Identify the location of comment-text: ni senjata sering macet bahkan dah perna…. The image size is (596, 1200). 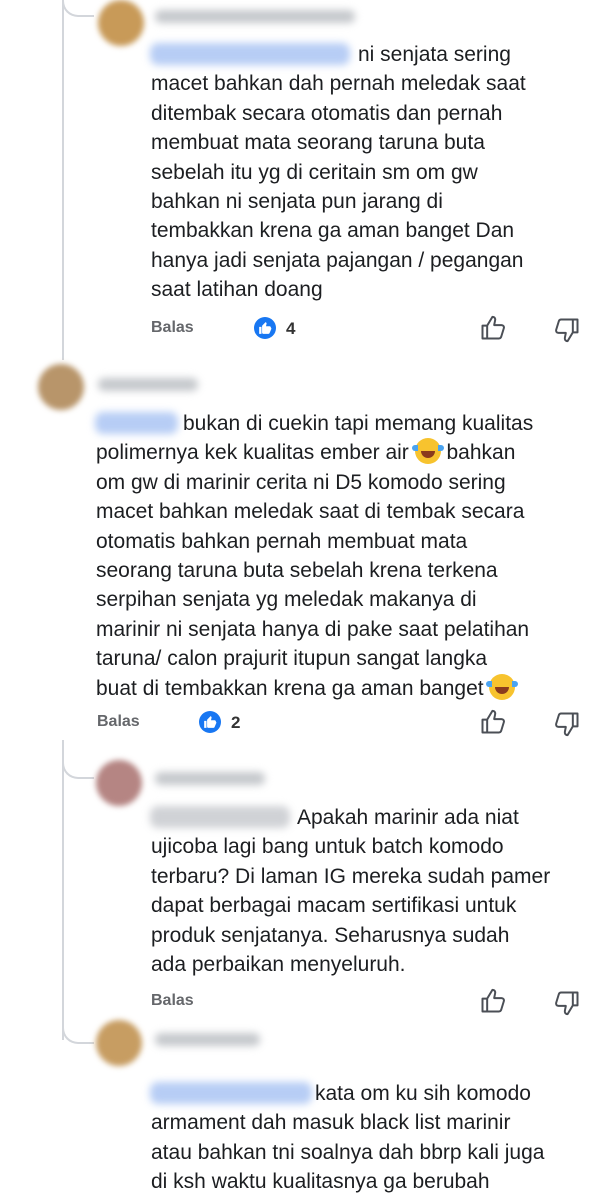
(338, 172).